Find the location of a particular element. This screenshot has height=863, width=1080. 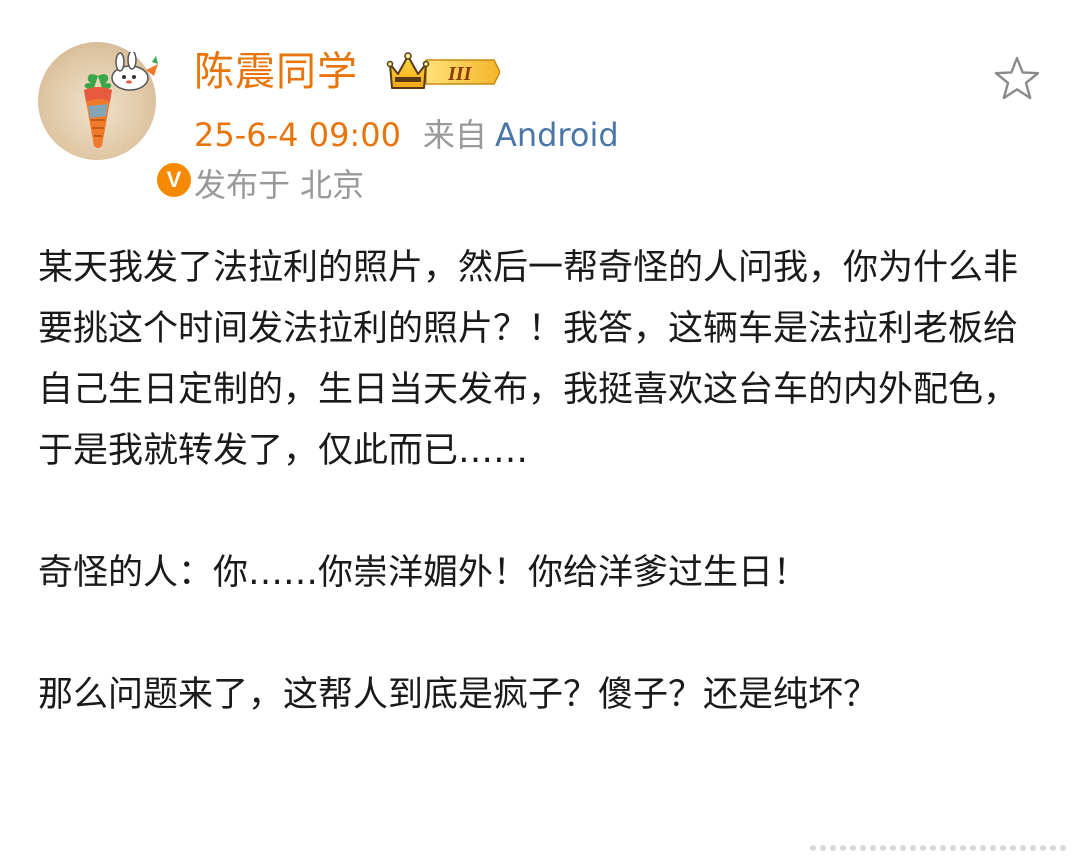

rank-label: III is located at coordinates (460, 74).